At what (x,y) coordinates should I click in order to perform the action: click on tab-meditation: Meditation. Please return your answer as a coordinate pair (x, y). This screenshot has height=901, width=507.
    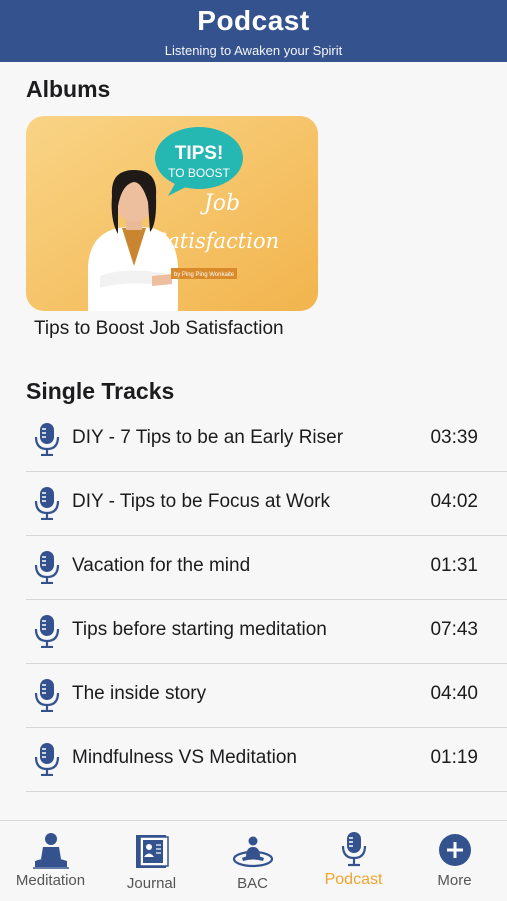
    Looking at the image, I should click on (50, 861).